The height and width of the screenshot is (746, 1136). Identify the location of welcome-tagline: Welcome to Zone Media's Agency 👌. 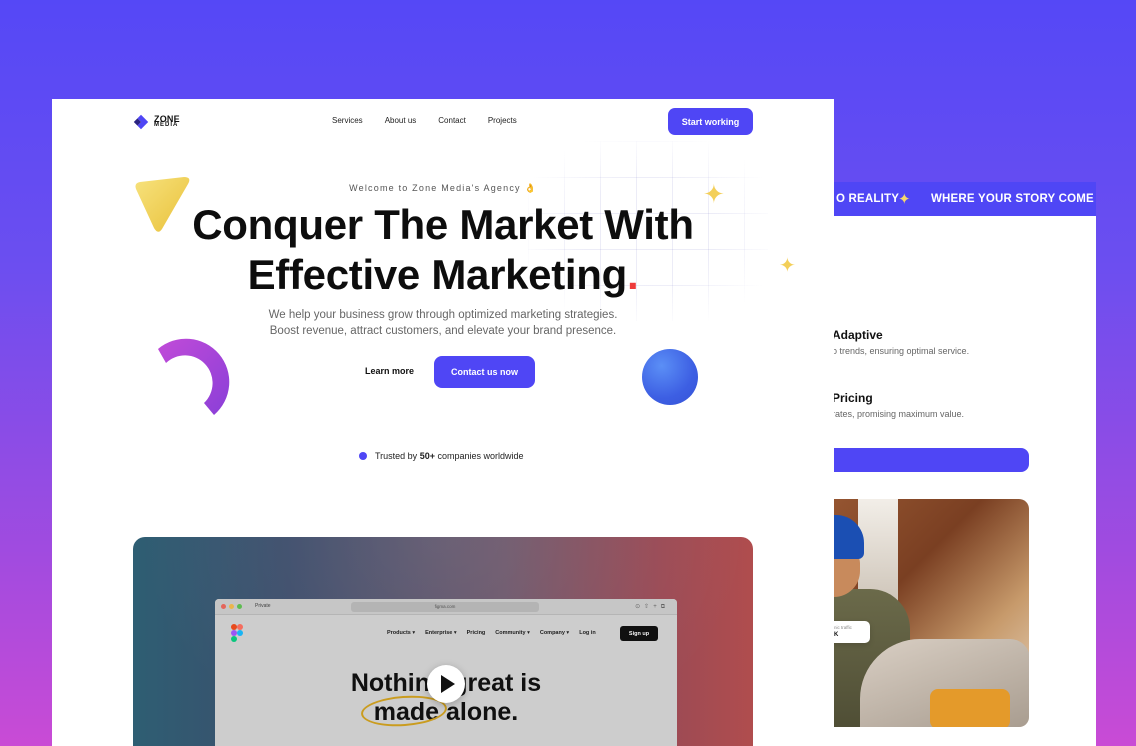
(443, 188).